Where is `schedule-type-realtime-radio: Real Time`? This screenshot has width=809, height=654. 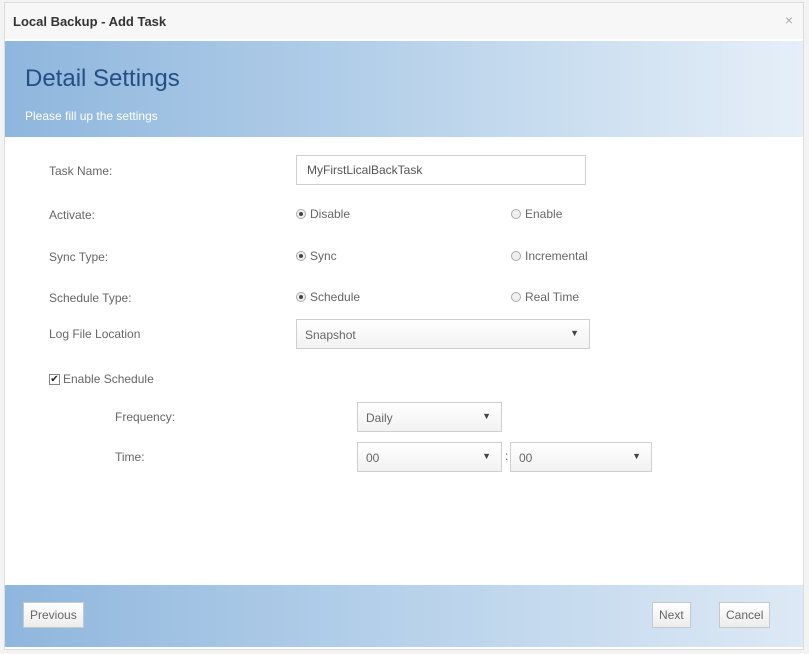
schedule-type-realtime-radio: Real Time is located at coordinates (545, 297).